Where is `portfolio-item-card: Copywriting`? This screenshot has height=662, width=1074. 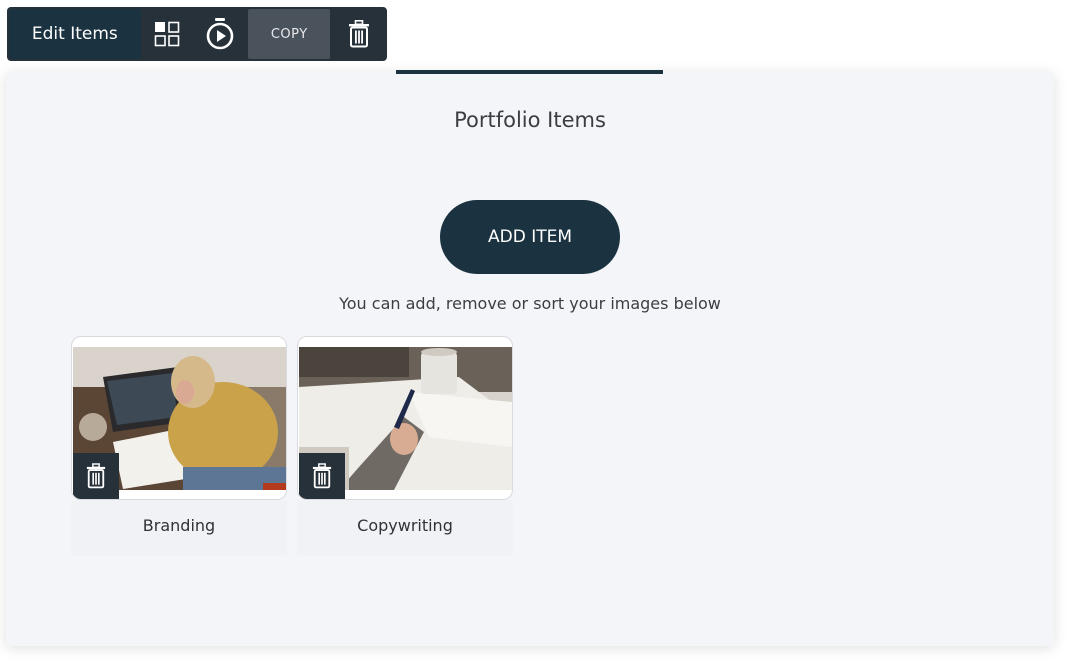 portfolio-item-card: Copywriting is located at coordinates (405, 446).